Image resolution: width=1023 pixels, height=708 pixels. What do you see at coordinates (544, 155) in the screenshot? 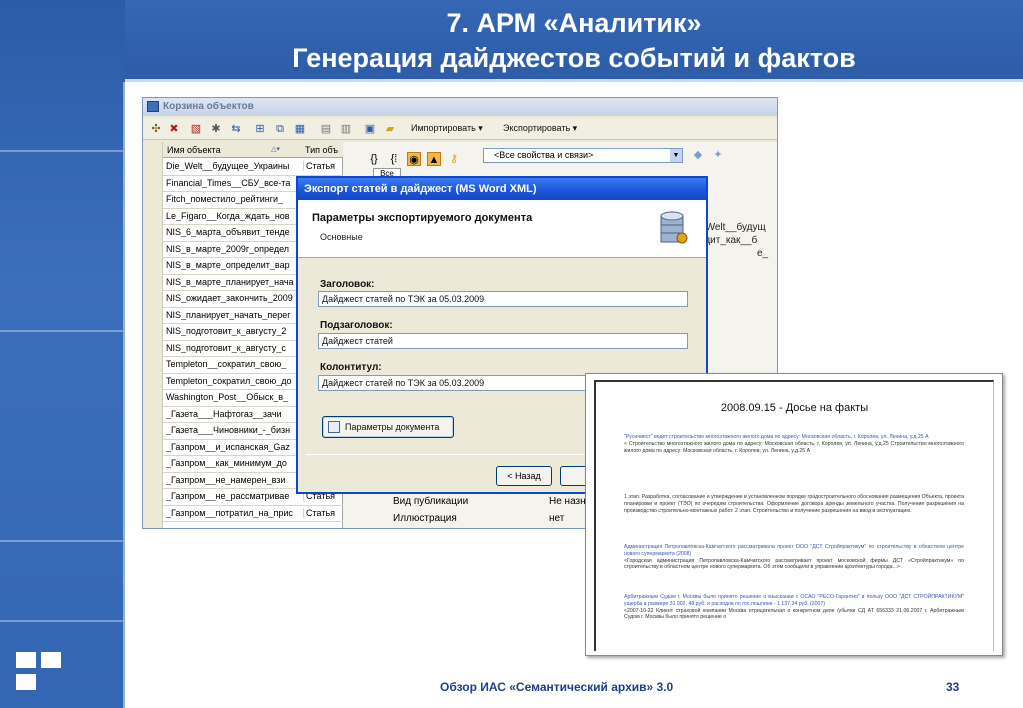
I see `filter-selected-value: <Все свойства и связи>` at bounding box center [544, 155].